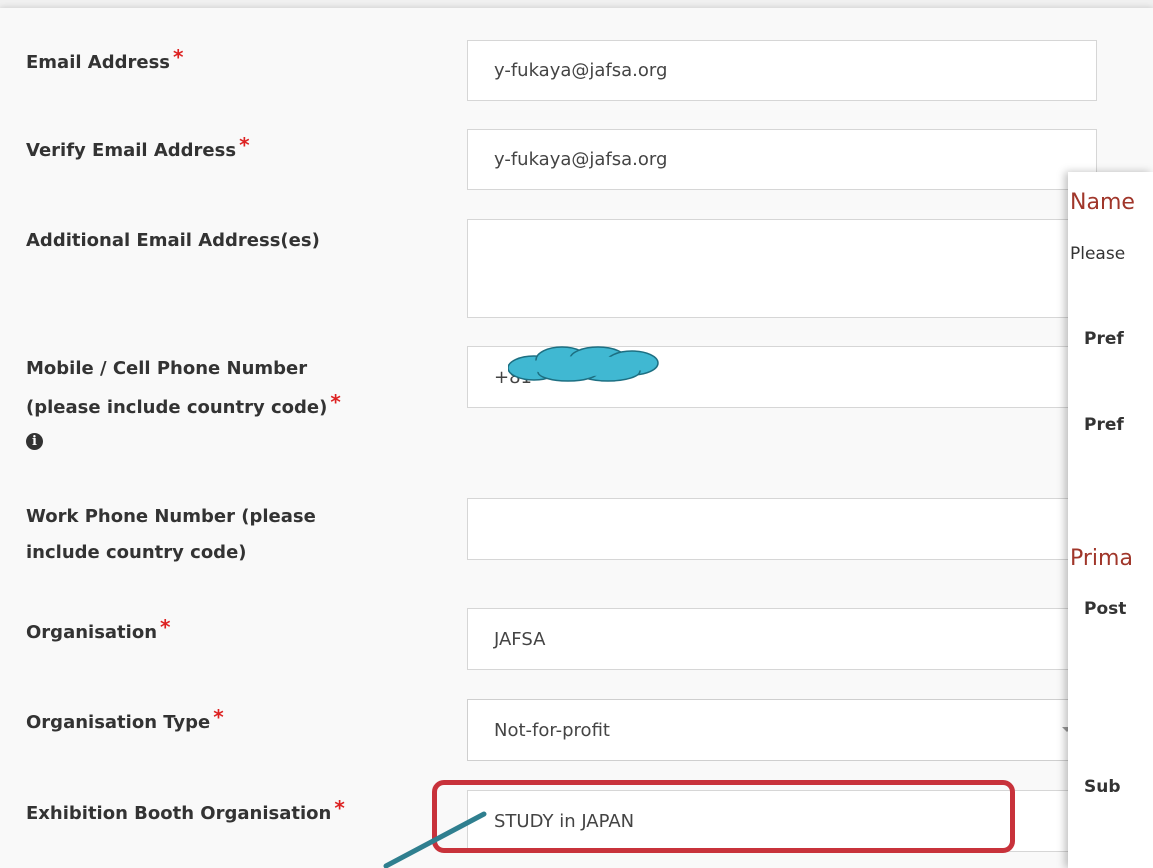 The height and width of the screenshot is (868, 1153). Describe the element at coordinates (782, 268) in the screenshot. I see `additional-email-textarea` at that location.